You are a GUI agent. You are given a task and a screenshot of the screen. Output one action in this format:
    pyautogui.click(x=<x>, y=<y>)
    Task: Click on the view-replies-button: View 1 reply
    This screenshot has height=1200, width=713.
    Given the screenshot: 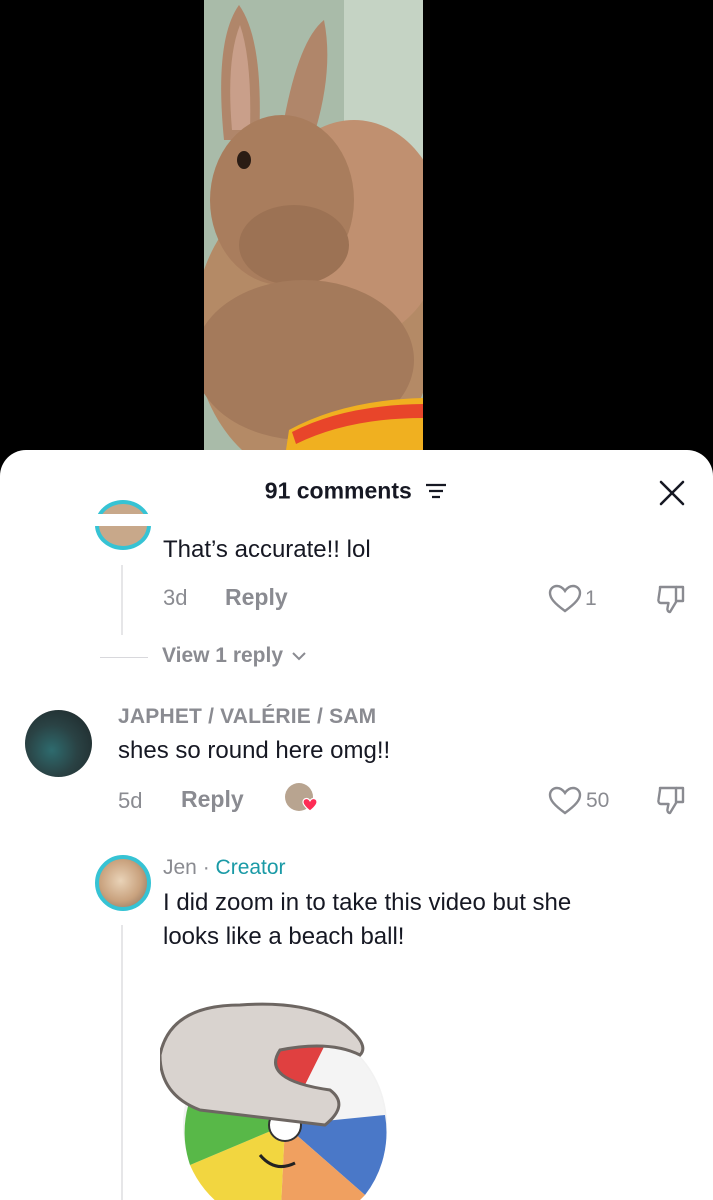 What is the action you would take?
    pyautogui.click(x=234, y=656)
    